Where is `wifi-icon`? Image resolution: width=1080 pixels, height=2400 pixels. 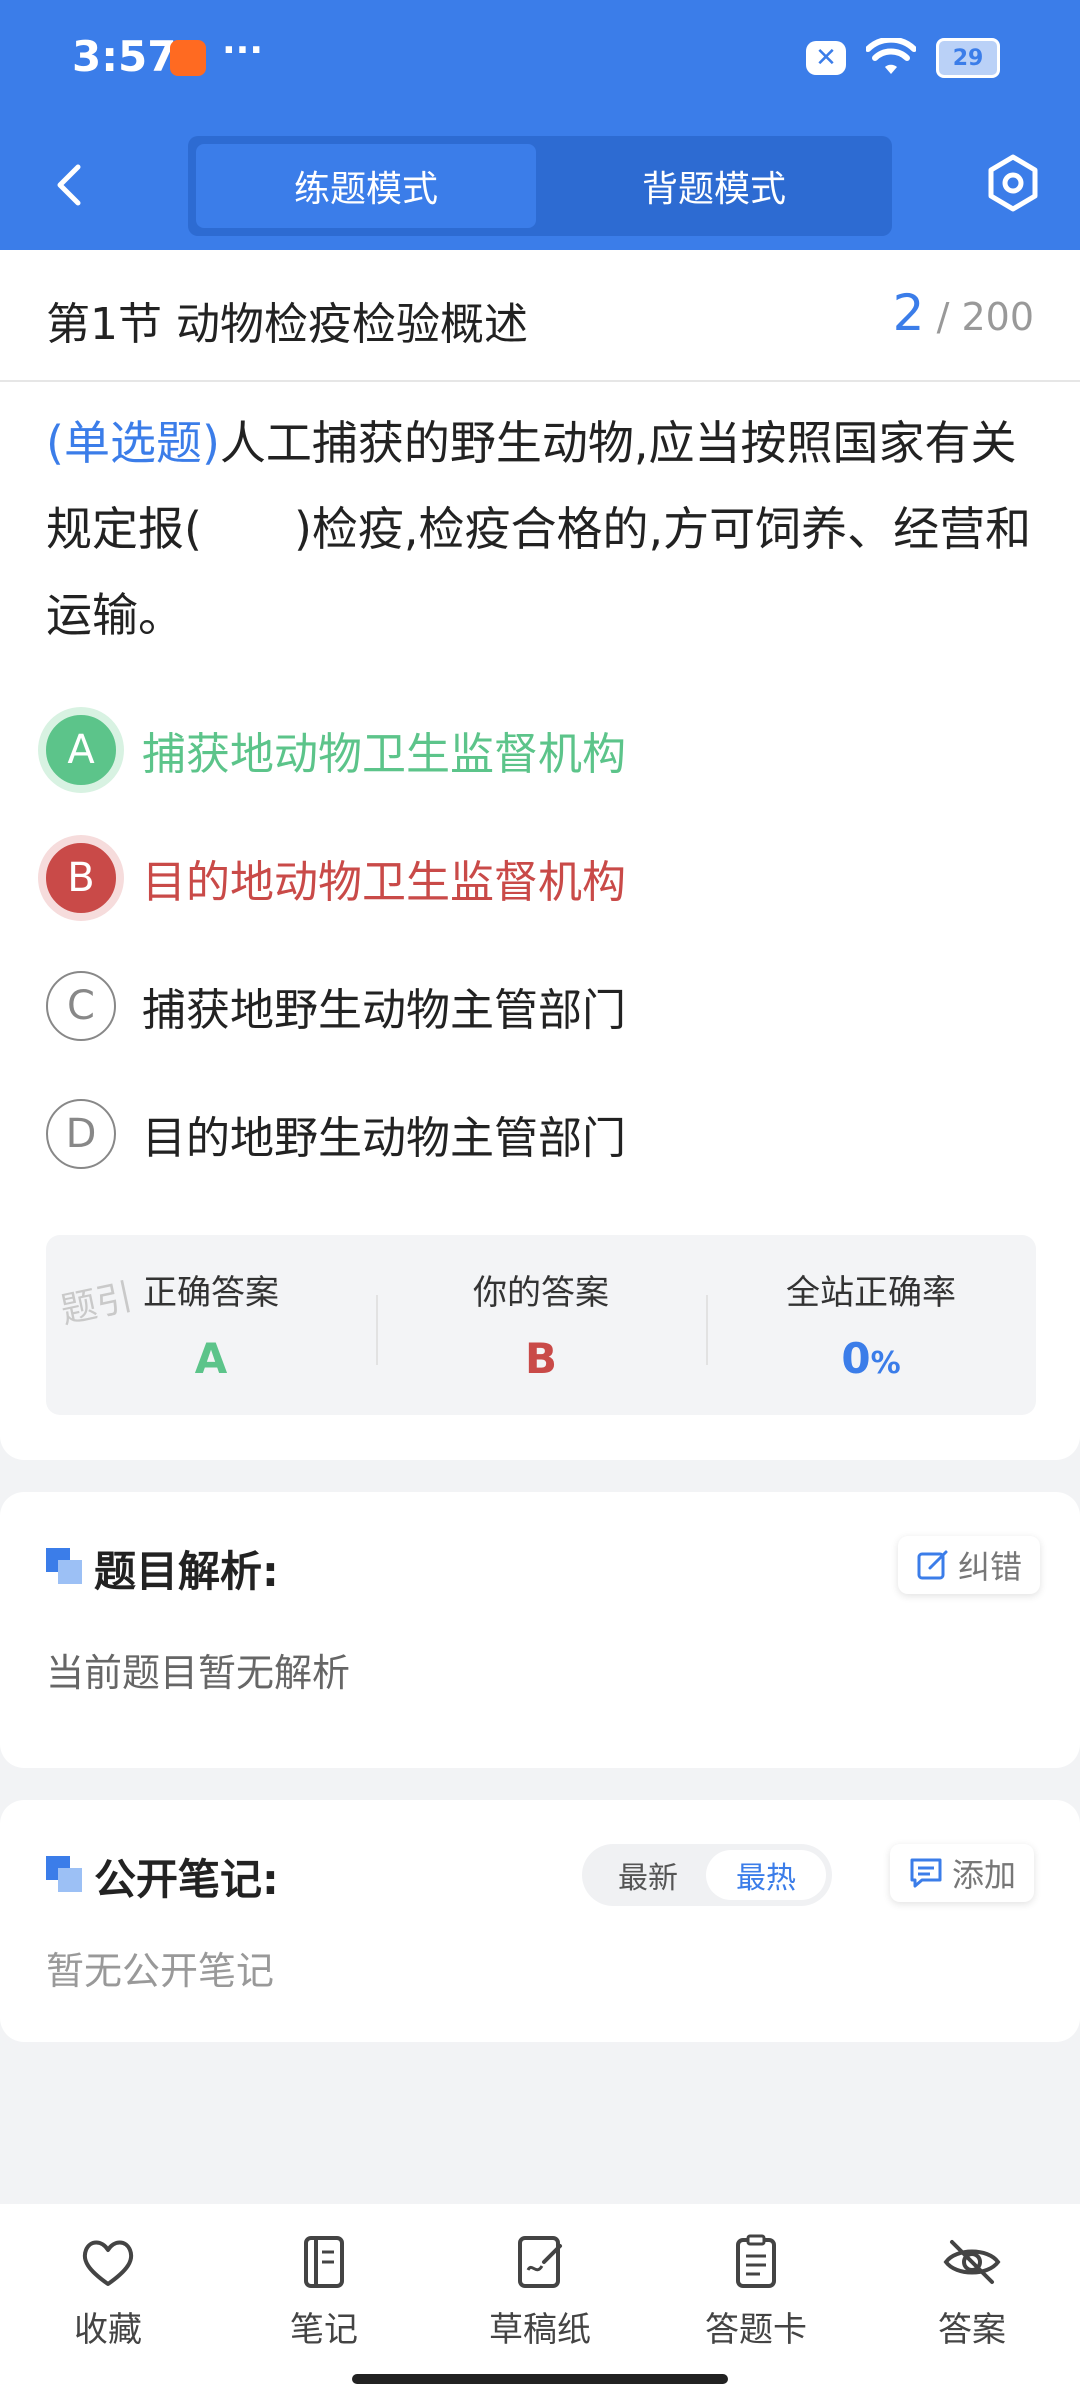
wifi-icon is located at coordinates (891, 56).